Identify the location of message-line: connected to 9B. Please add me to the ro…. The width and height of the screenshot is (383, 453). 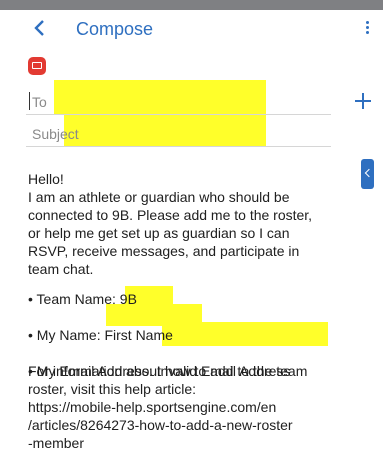
(170, 215).